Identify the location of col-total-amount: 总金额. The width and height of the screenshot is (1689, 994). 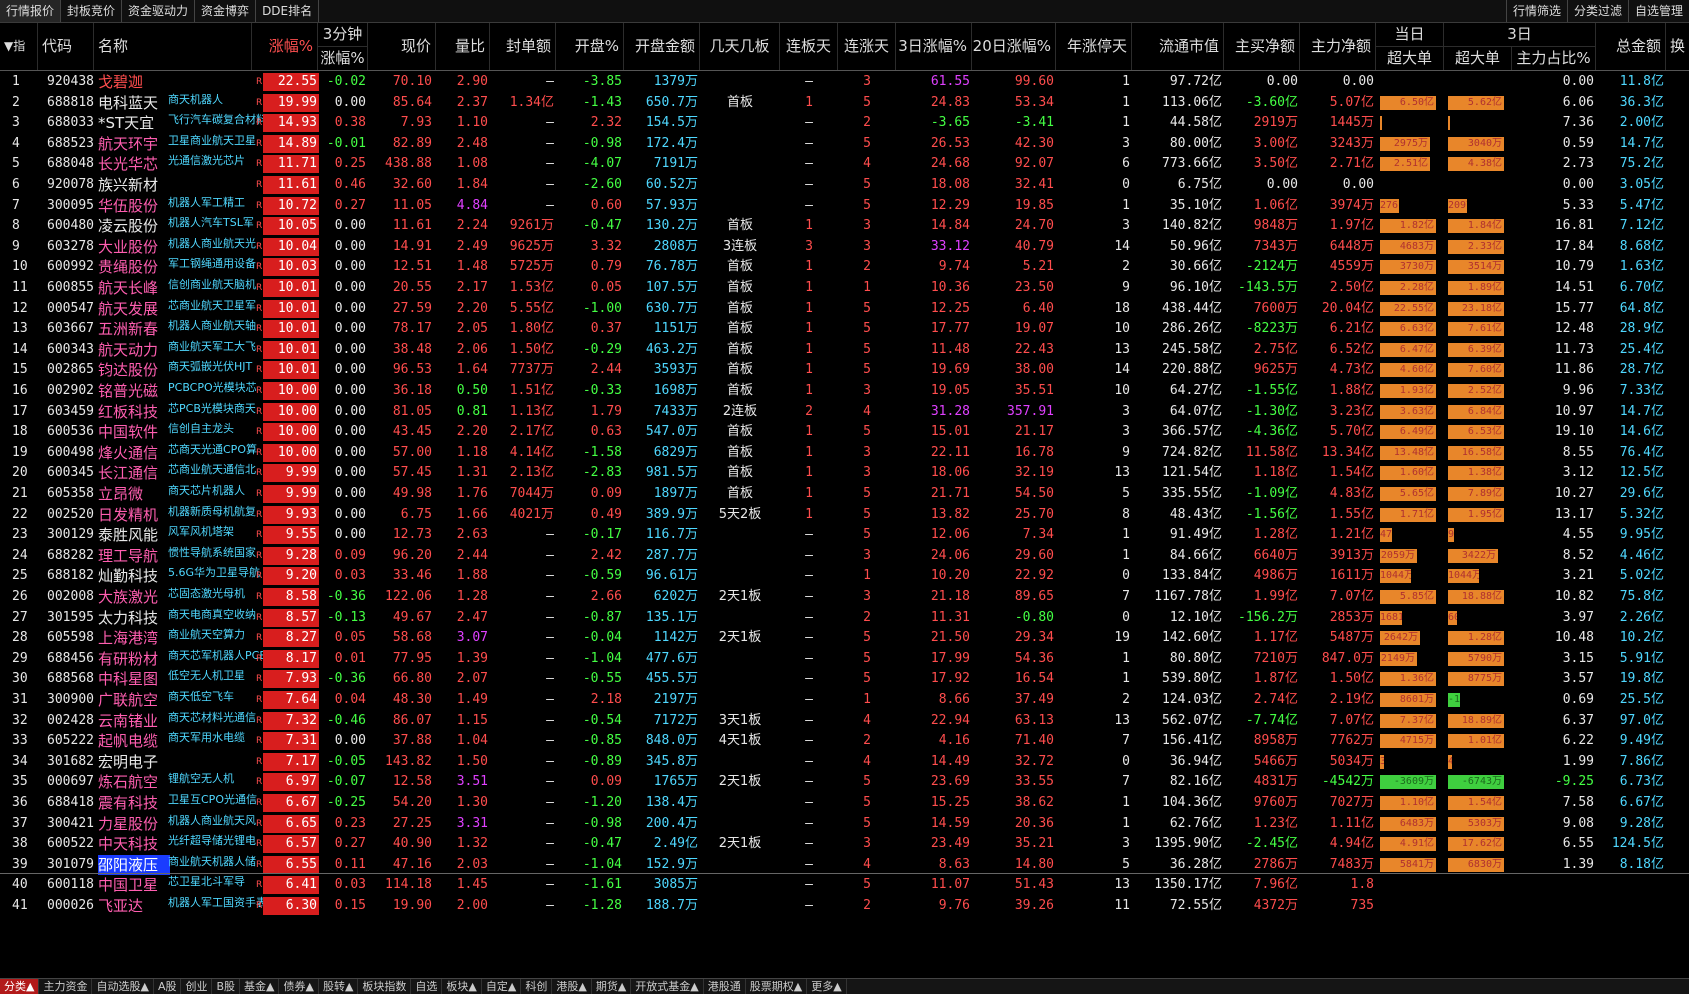
(1631, 46).